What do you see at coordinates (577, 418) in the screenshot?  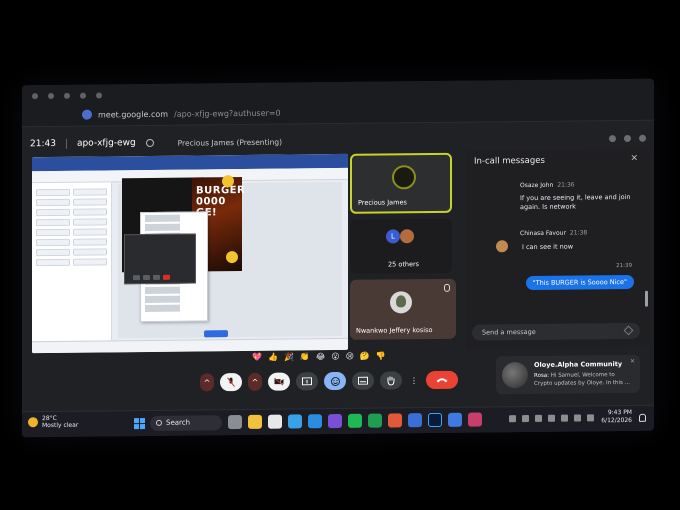 I see `volume-icon` at bounding box center [577, 418].